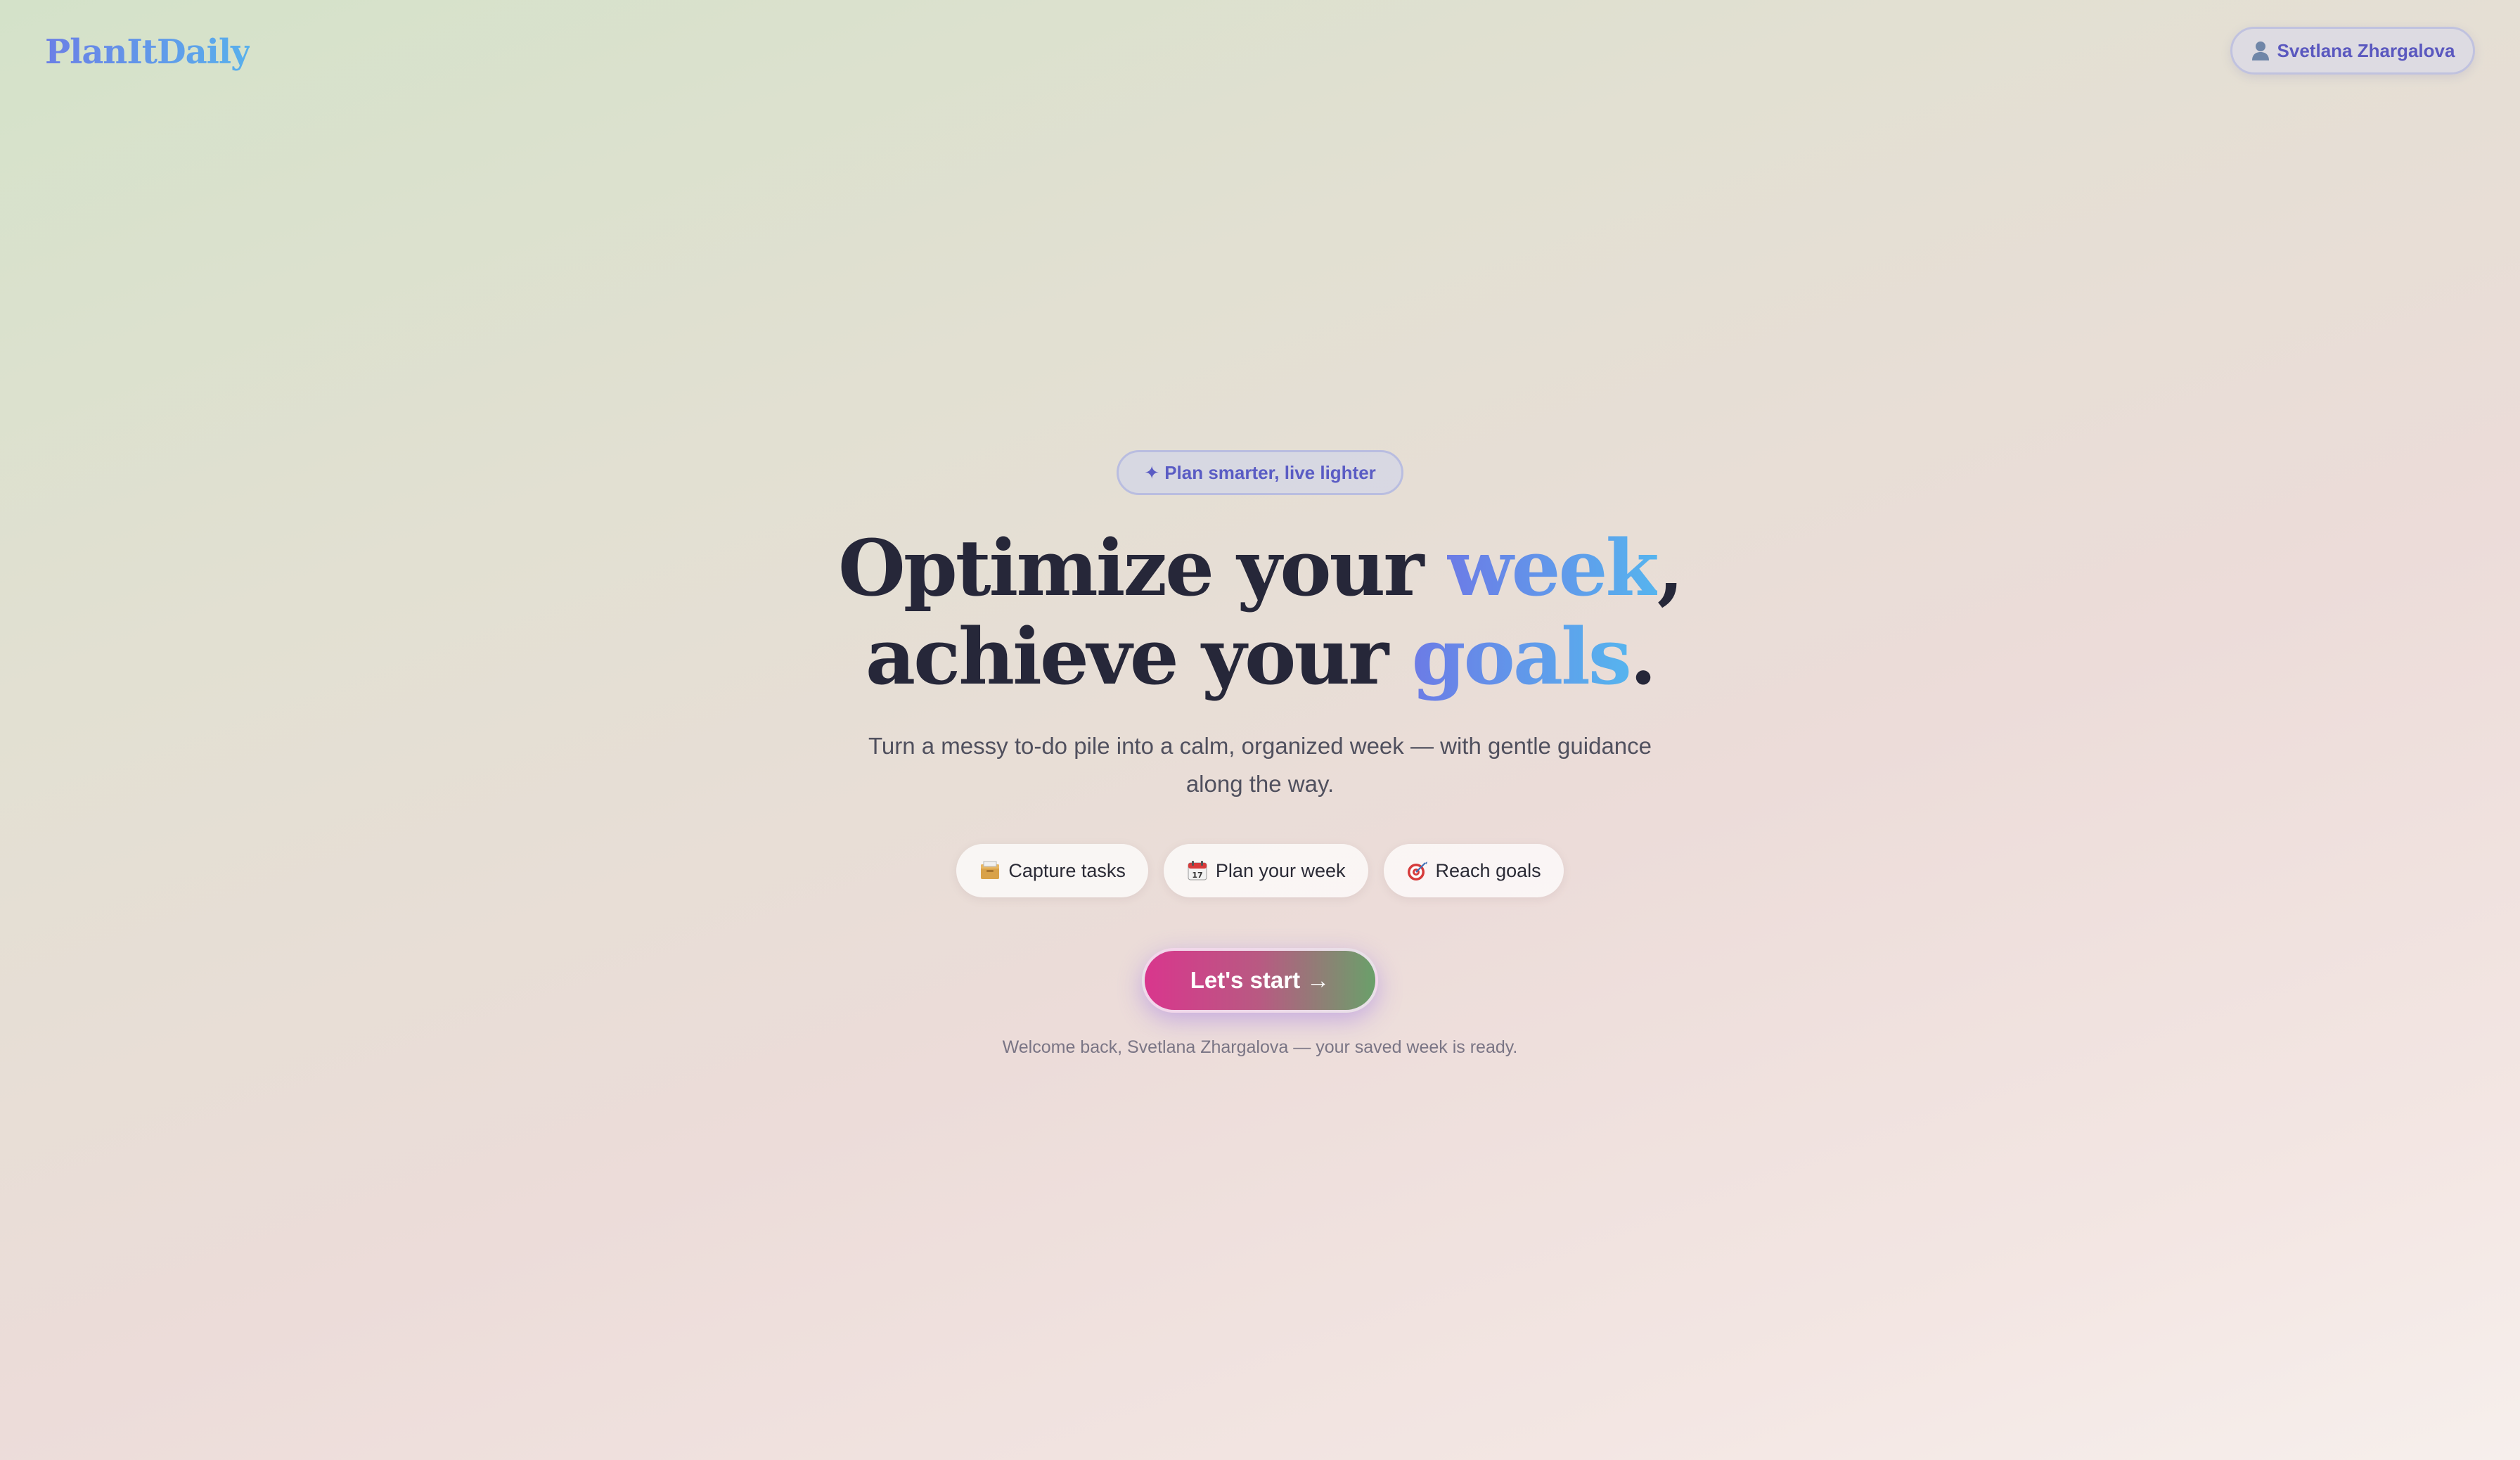 This screenshot has width=2520, height=1460. I want to click on chip-plan-week: 17 Plan your week, so click(1265, 870).